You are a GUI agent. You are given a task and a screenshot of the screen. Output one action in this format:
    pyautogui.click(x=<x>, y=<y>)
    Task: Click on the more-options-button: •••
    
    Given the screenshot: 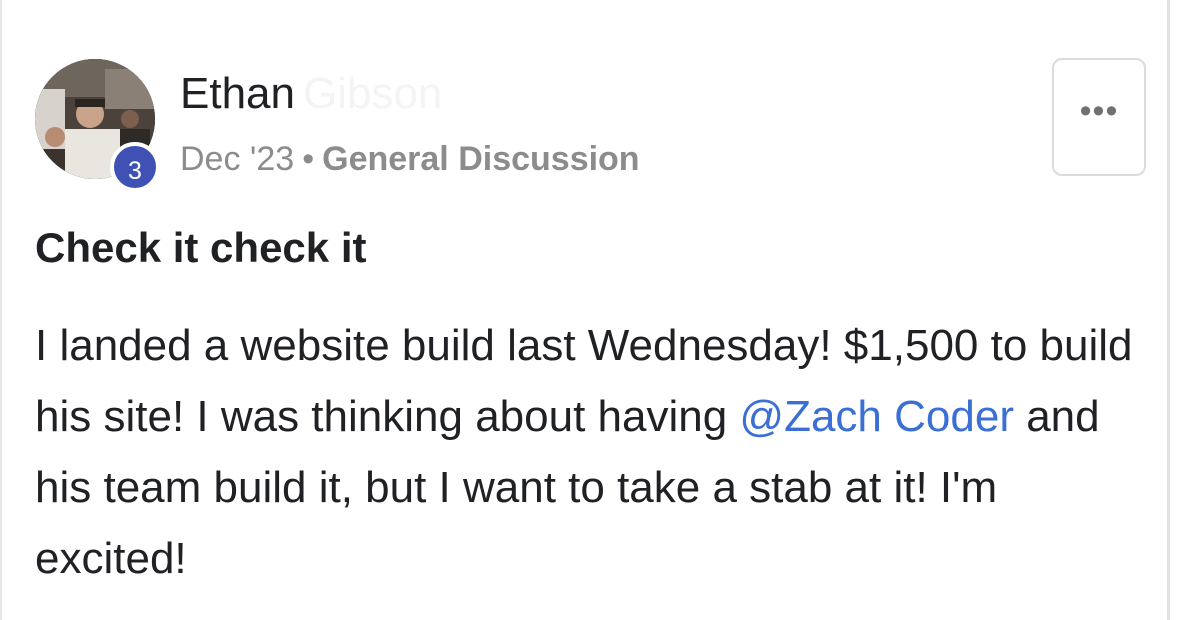 What is the action you would take?
    pyautogui.click(x=1099, y=117)
    